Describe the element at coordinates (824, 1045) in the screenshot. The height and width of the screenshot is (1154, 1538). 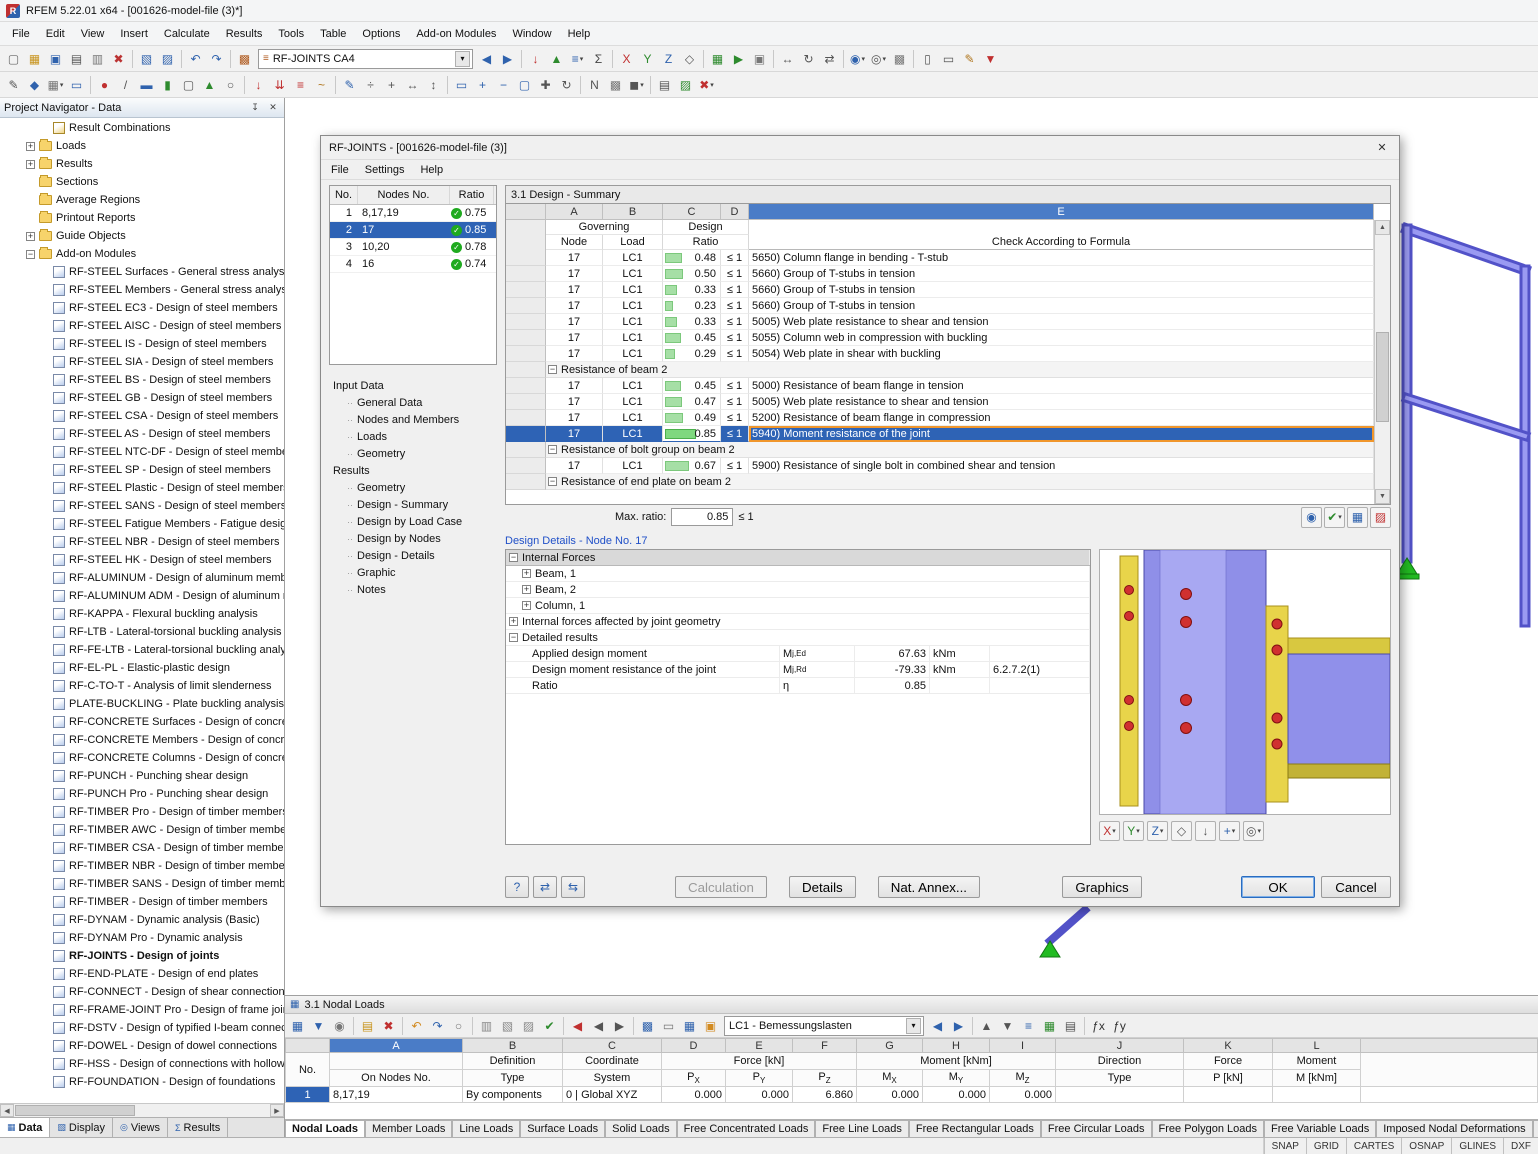
I see `column-letter-f: F` at that location.